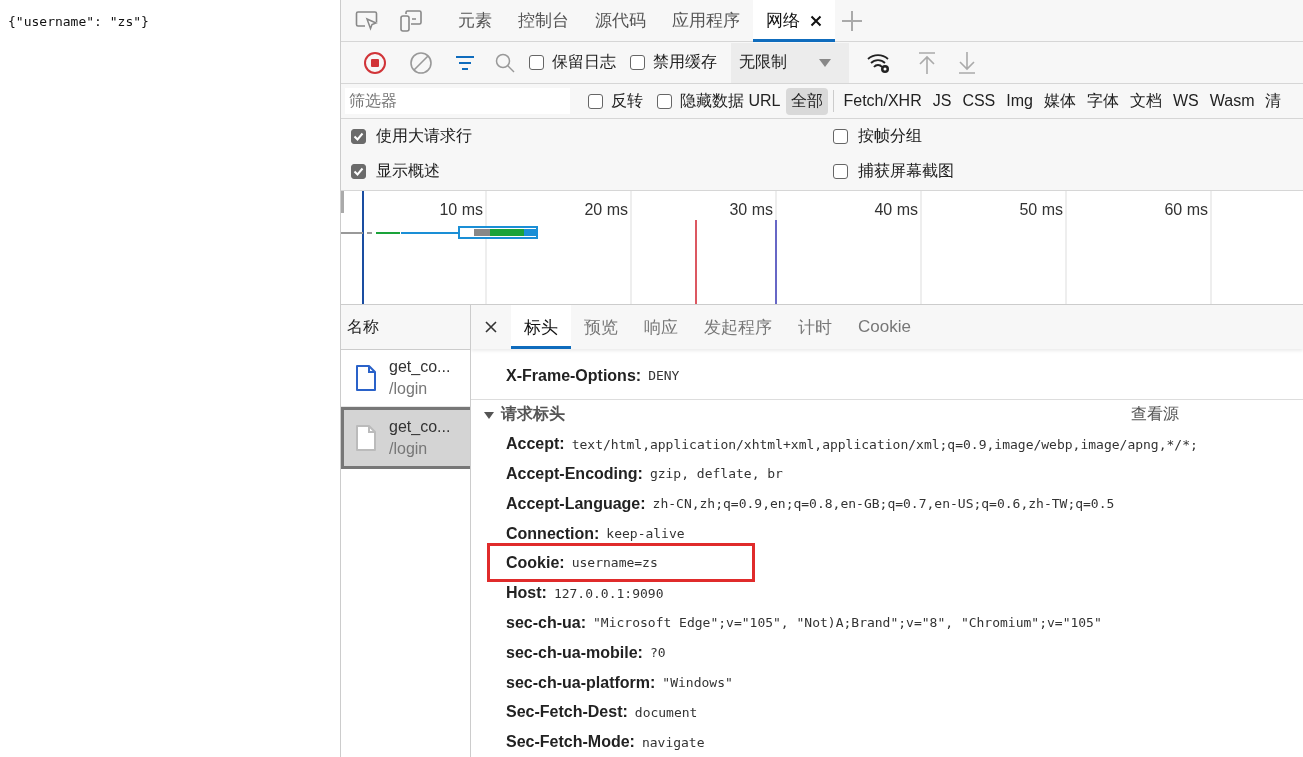  I want to click on filter-type-button: Img, so click(1019, 101).